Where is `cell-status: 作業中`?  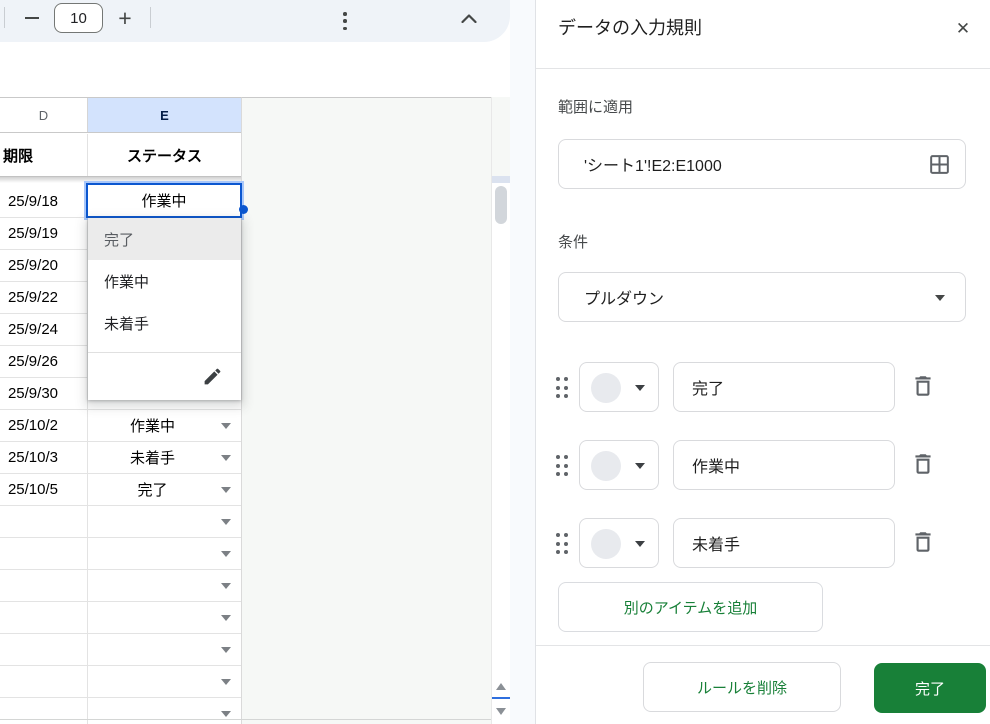
cell-status: 作業中 is located at coordinates (164, 425).